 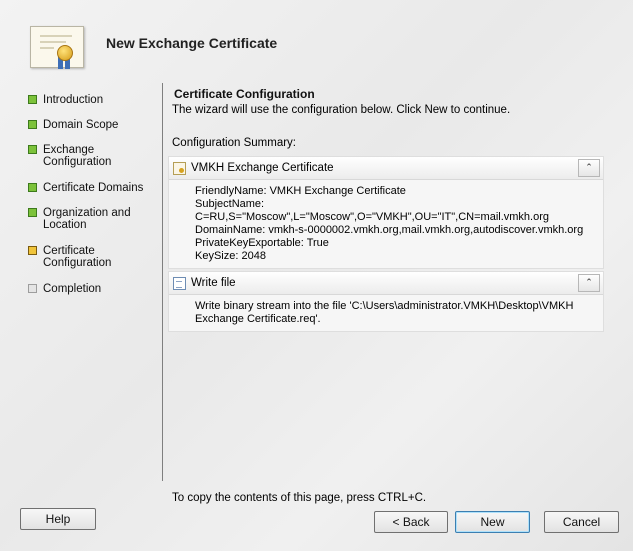 What do you see at coordinates (581, 522) in the screenshot?
I see `cancel-button: Cancel` at bounding box center [581, 522].